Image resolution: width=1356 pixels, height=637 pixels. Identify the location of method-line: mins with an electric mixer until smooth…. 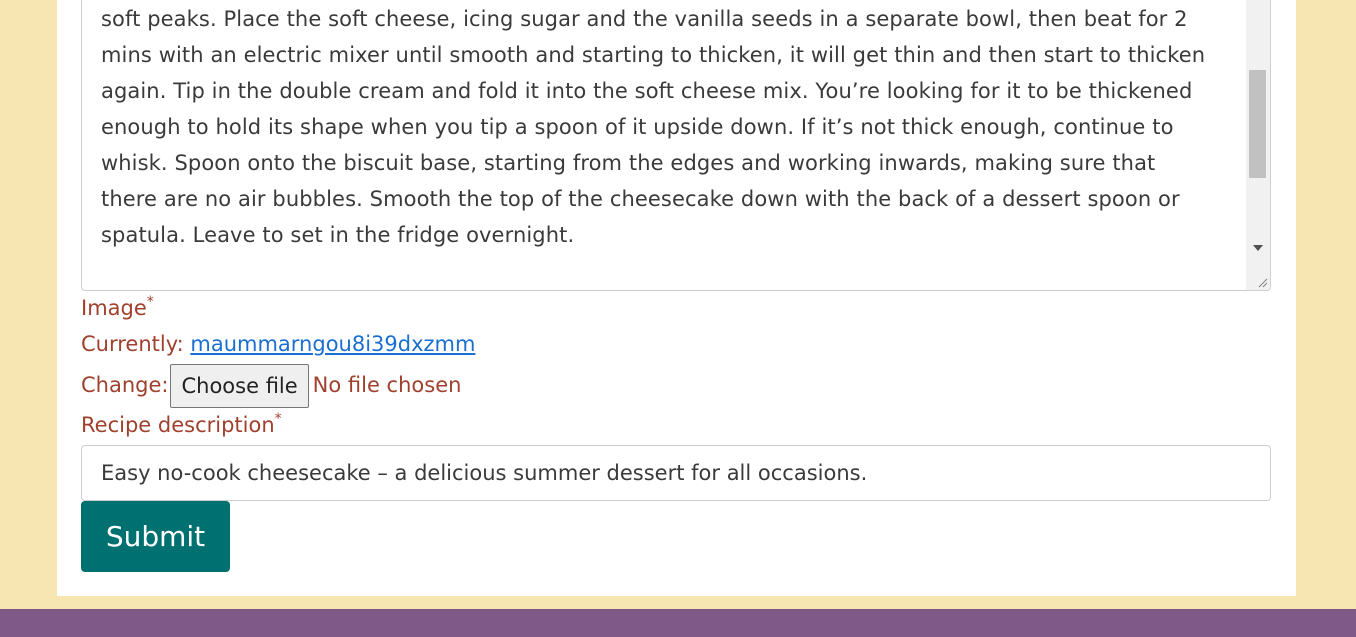
(653, 55).